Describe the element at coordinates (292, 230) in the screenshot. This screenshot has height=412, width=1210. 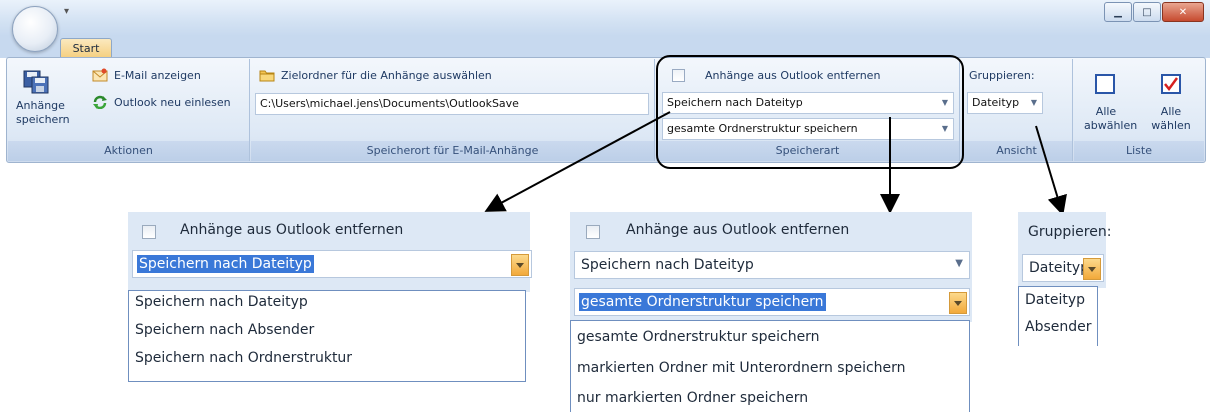
I see `zoom-left-checkbox-label: Anhänge aus Outlook entfernen` at that location.